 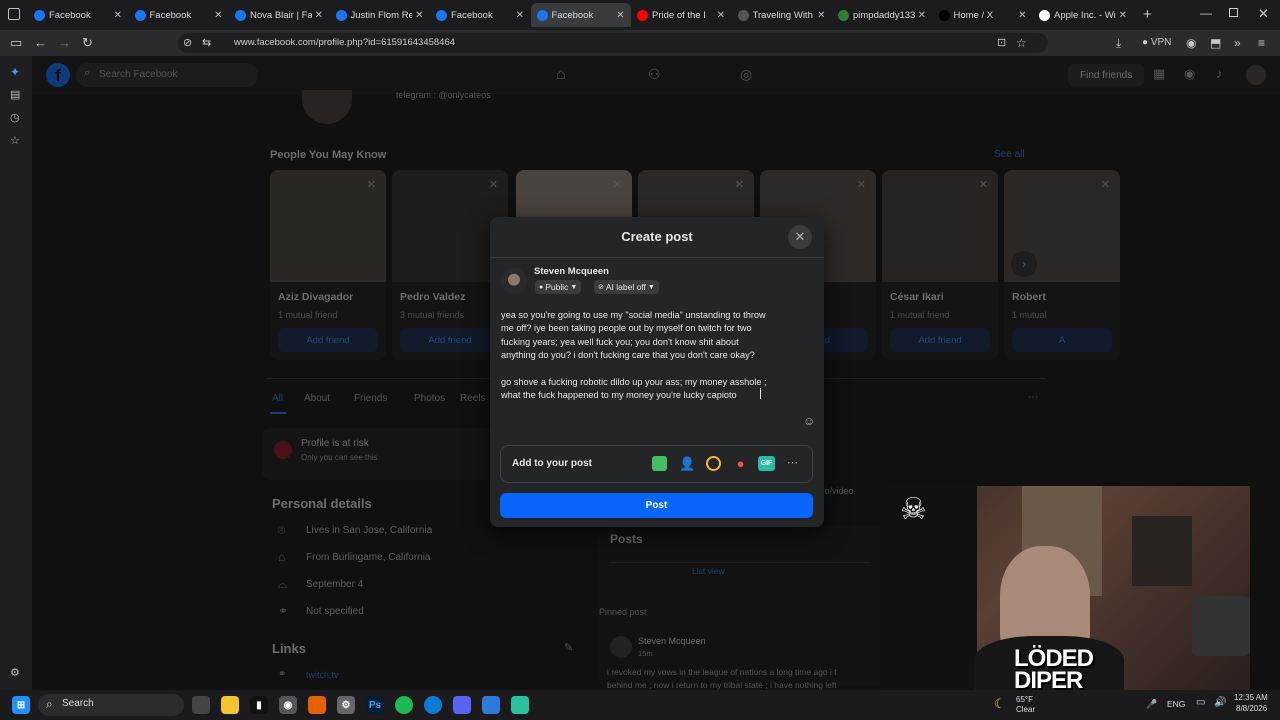 I want to click on volume-icon: 🔊, so click(x=1220, y=702).